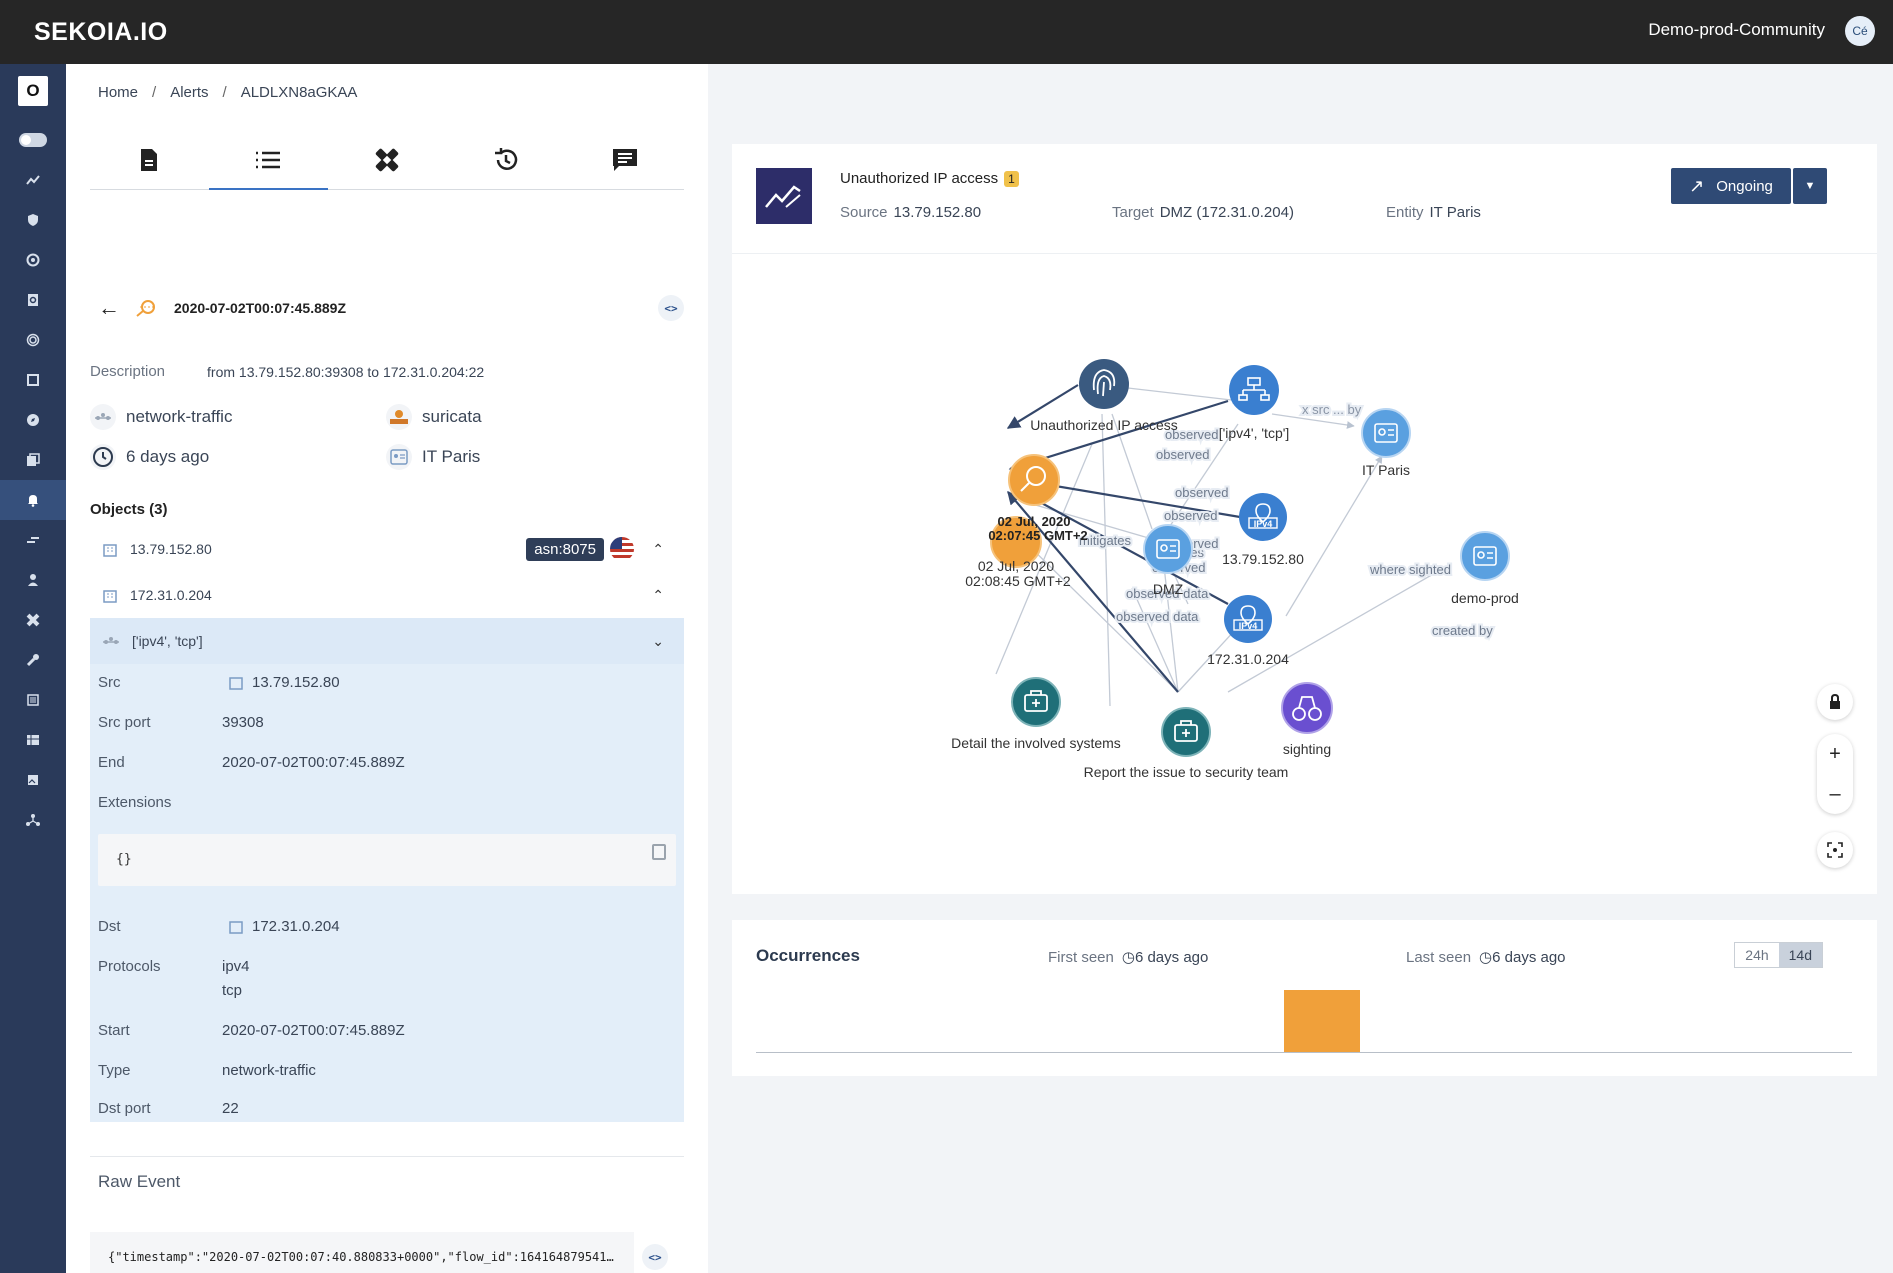  I want to click on search-doc-icon, so click(33, 300).